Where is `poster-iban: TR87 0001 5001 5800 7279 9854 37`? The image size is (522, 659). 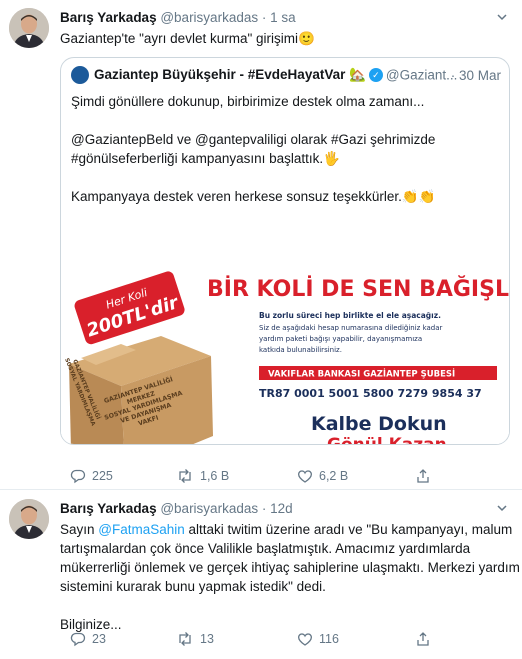 poster-iban: TR87 0001 5001 5800 7279 9854 37 is located at coordinates (370, 393).